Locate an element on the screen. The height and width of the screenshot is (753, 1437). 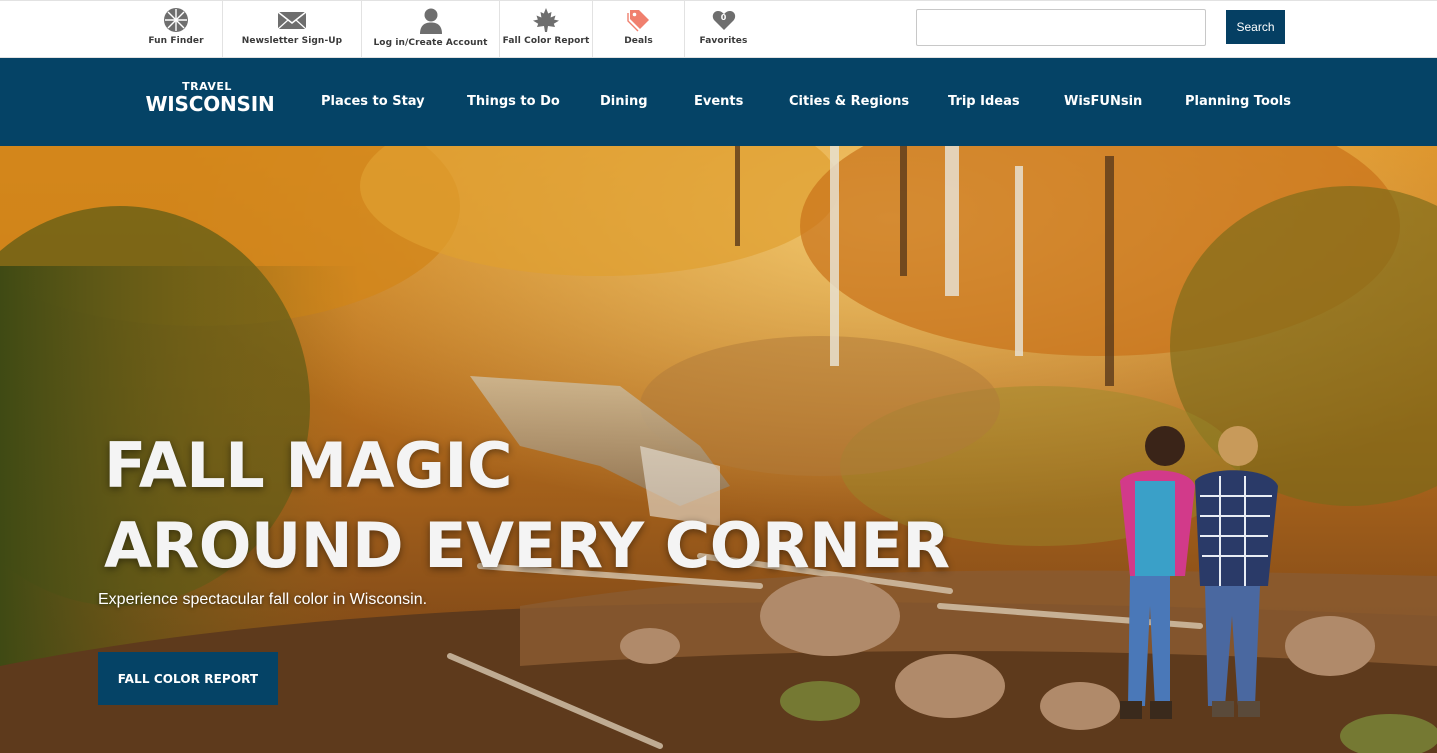
nav-dining: Dining is located at coordinates (624, 101).